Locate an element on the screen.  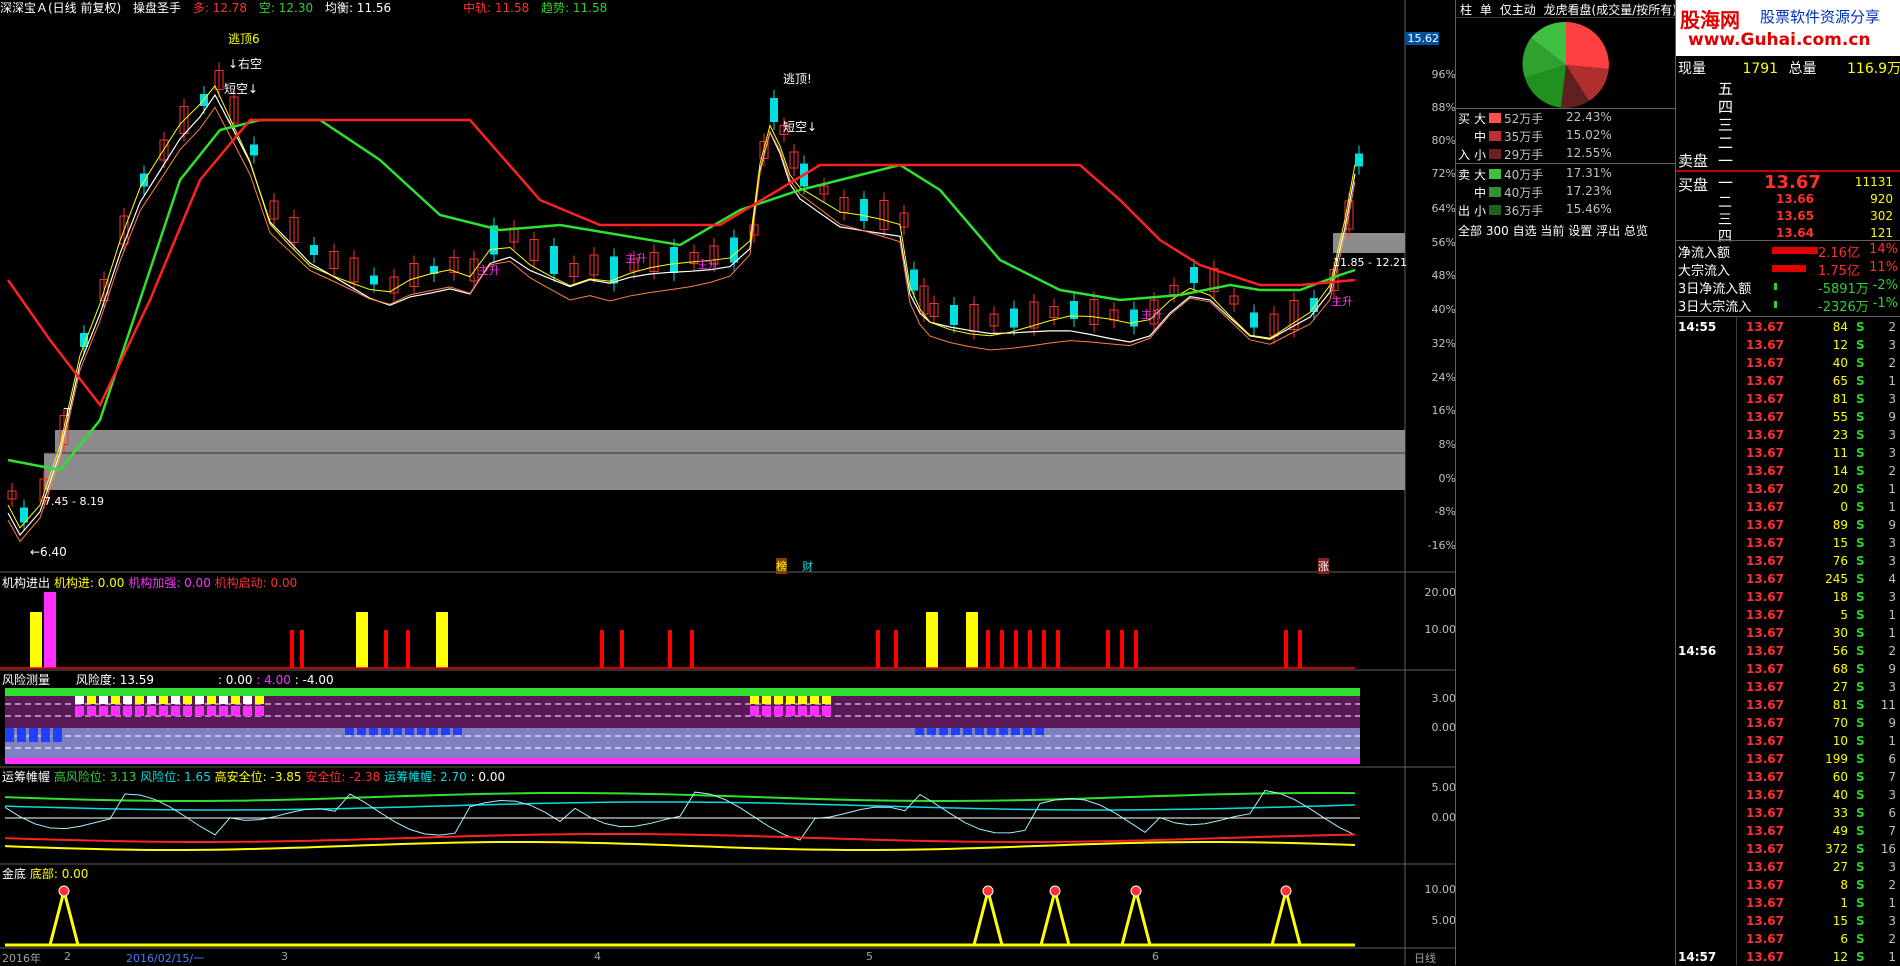
panel3-safe is located at coordinates (680, 838).